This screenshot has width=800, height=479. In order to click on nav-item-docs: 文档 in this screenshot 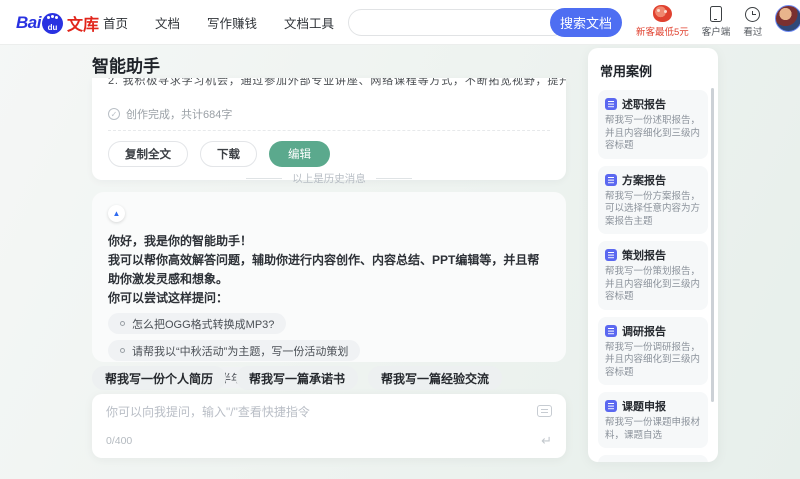, I will do `click(167, 22)`.